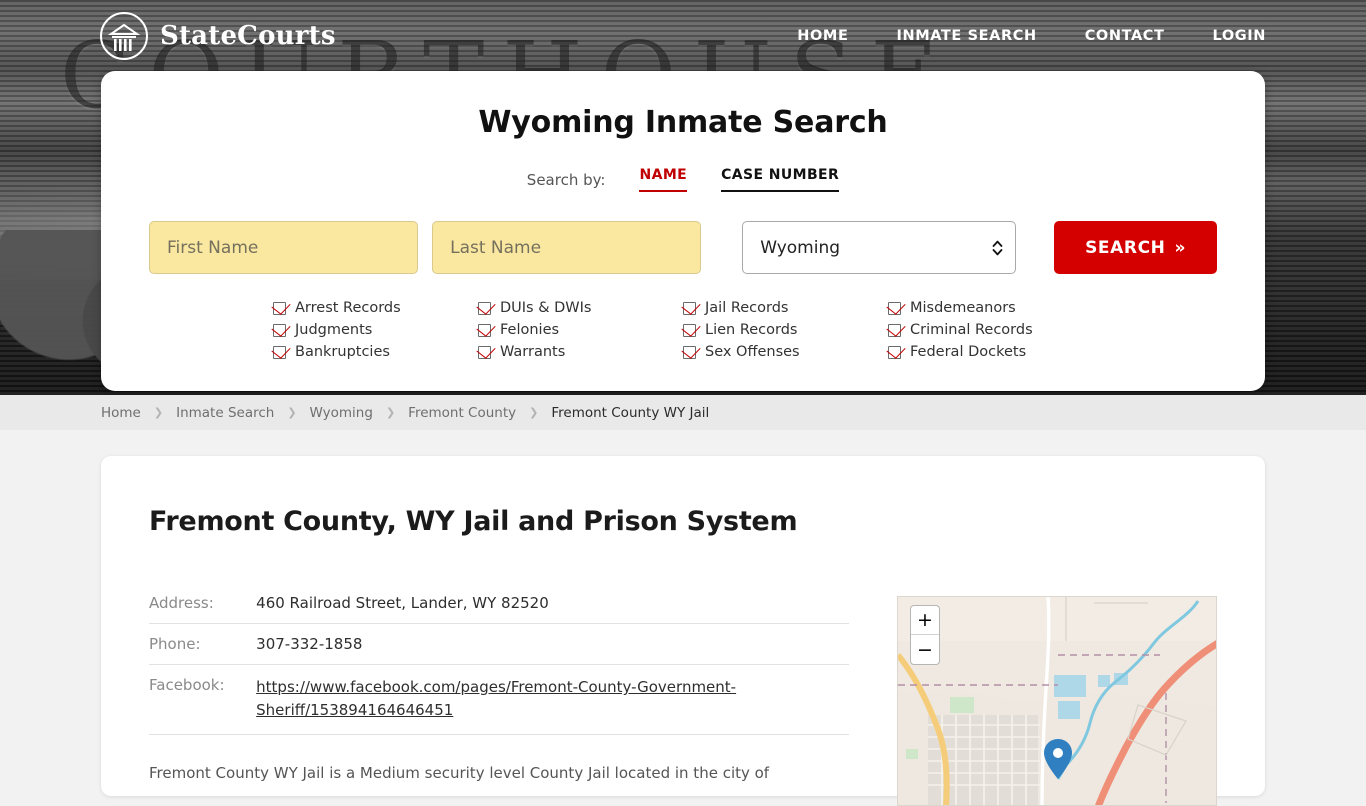 The width and height of the screenshot is (1366, 806). Describe the element at coordinates (121, 413) in the screenshot. I see `breadcrumb-item-home: Home` at that location.